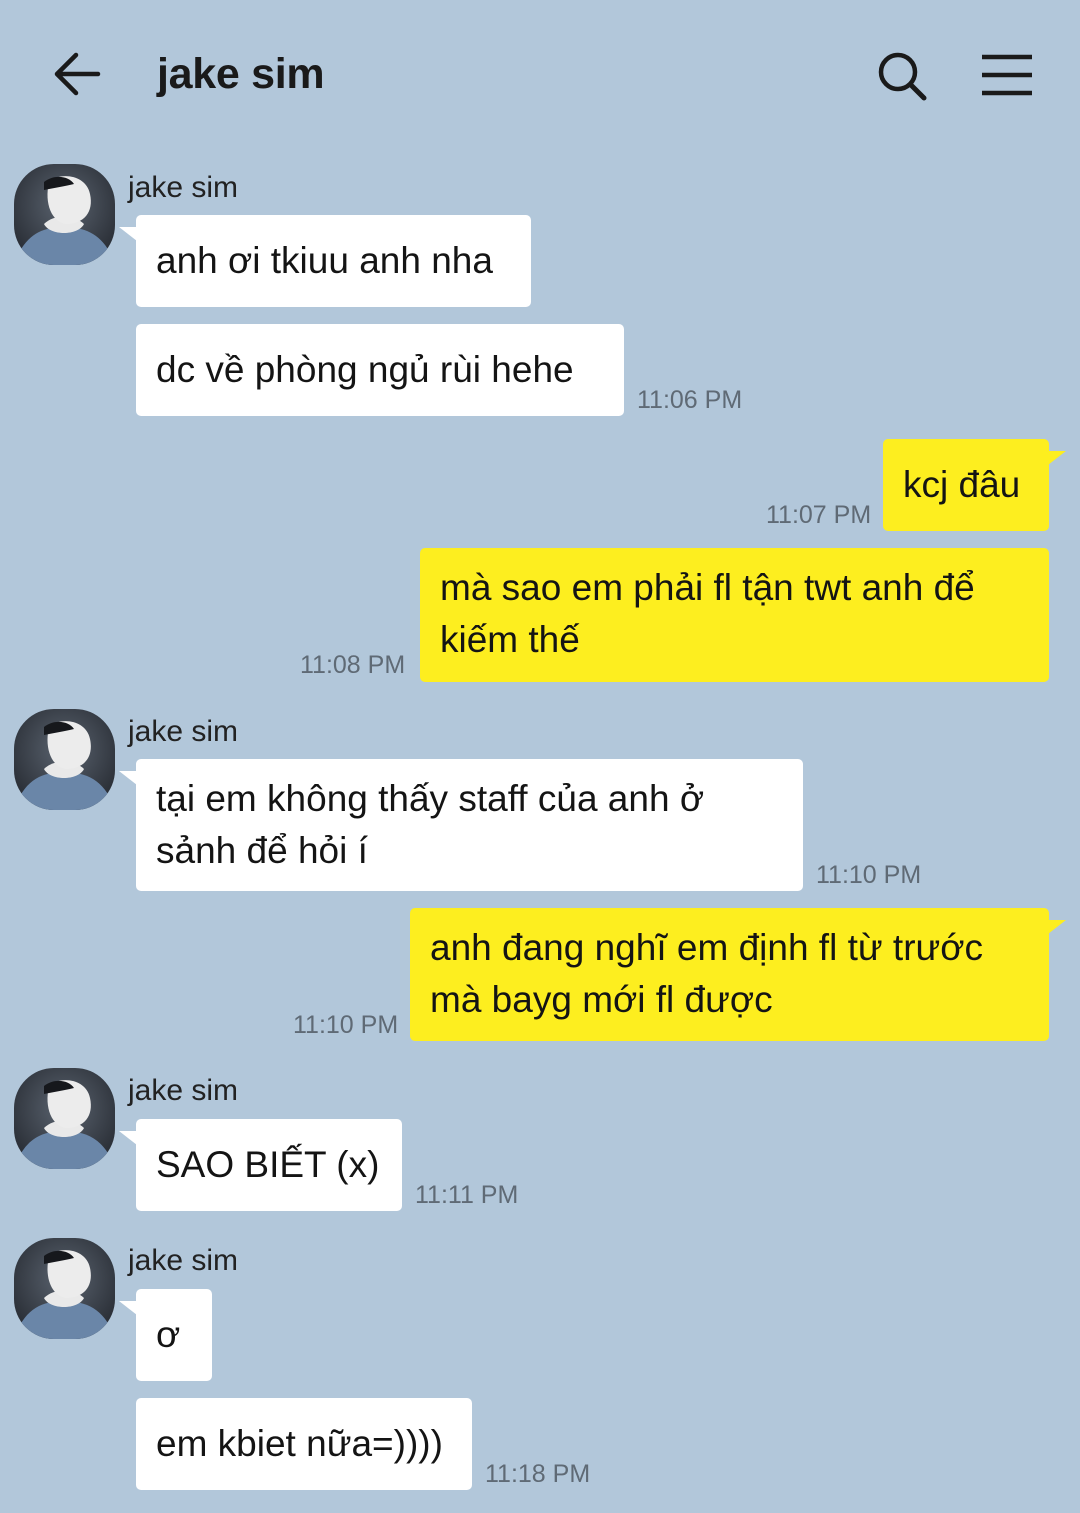 This screenshot has height=1513, width=1080. Describe the element at coordinates (333, 261) in the screenshot. I see `incoming-message-bubble: anh ơi tkiuu anh nha` at that location.